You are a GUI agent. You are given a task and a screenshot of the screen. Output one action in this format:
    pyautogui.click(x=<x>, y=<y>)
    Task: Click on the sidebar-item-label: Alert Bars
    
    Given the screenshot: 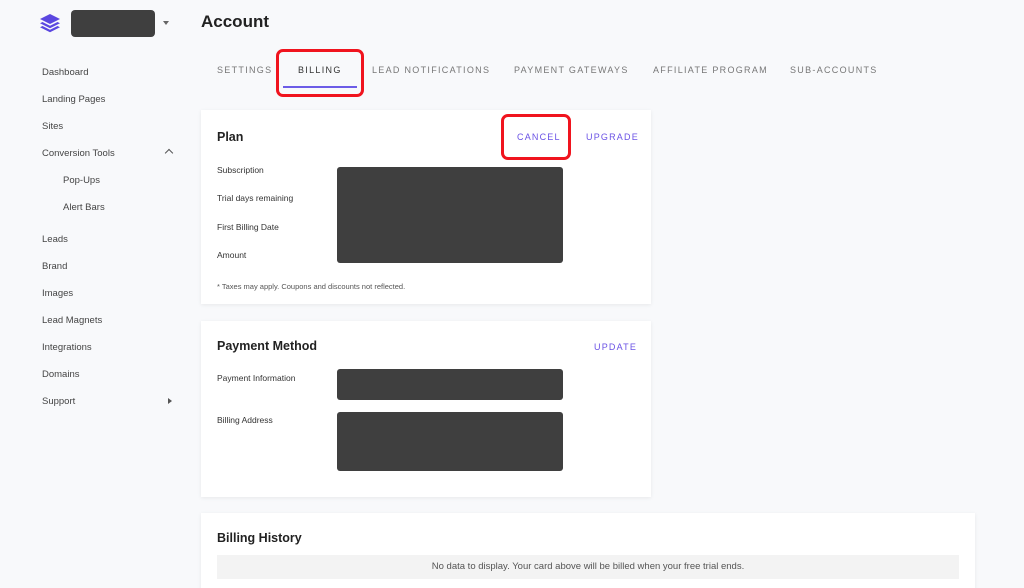 What is the action you would take?
    pyautogui.click(x=84, y=207)
    